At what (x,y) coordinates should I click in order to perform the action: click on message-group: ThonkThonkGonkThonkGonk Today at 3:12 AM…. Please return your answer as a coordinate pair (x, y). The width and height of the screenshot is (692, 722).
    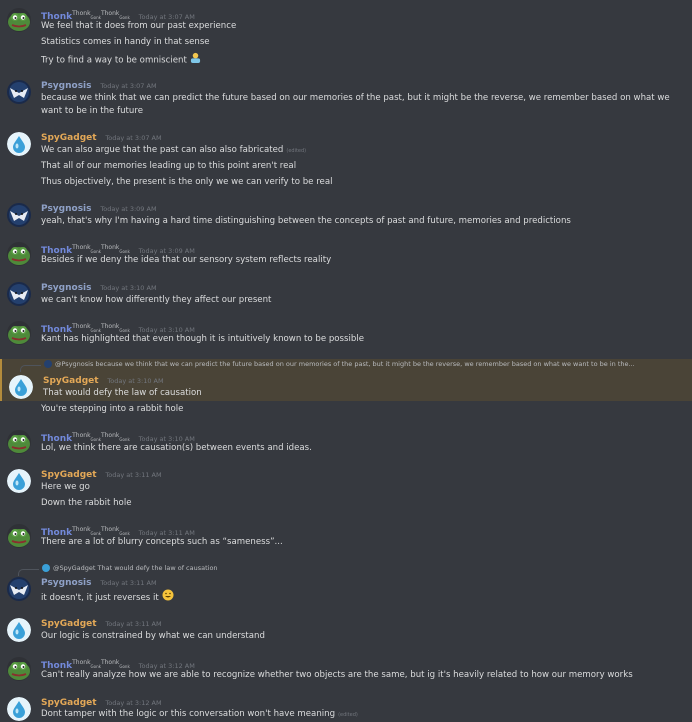
    Looking at the image, I should click on (346, 670).